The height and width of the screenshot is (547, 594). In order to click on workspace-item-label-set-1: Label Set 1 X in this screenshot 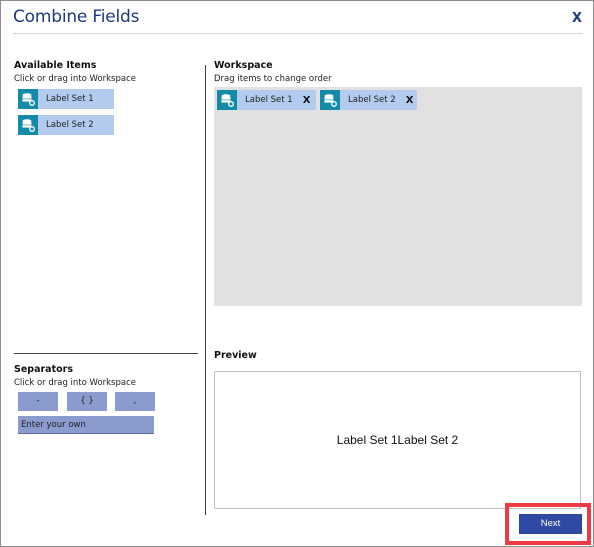, I will do `click(266, 100)`.